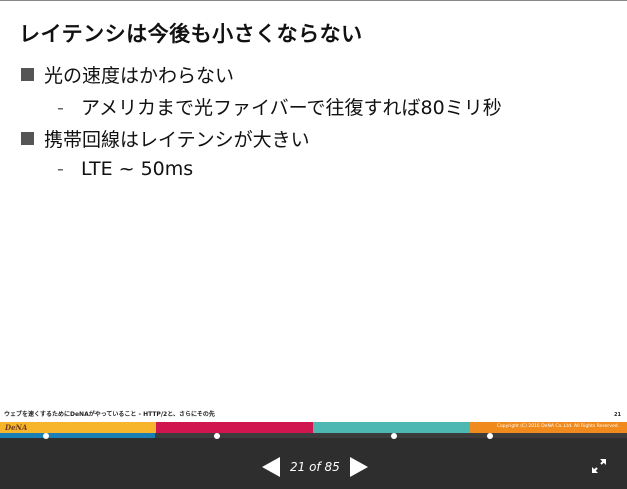  I want to click on sub-bullet-item: - アメリカまで光ファイバーで往復すれば80ミリ秒, so click(279, 106).